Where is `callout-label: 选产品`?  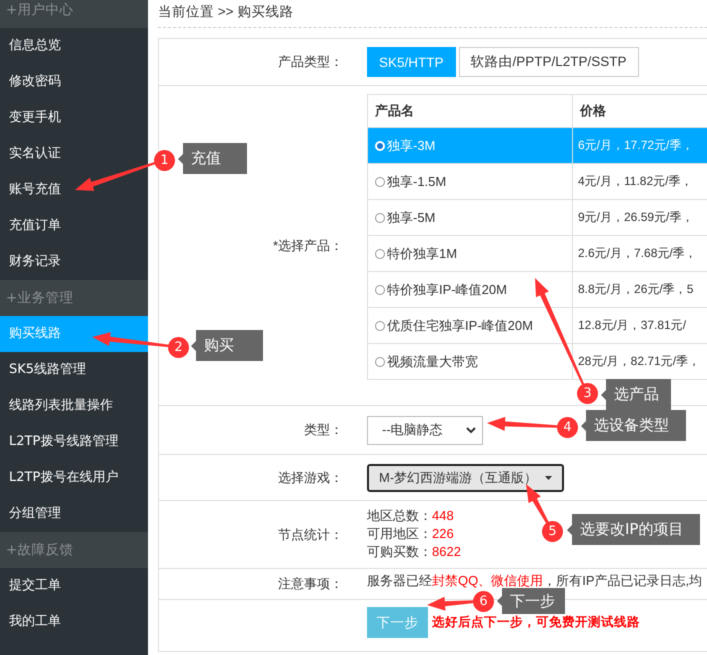
callout-label: 选产品 is located at coordinates (636, 394).